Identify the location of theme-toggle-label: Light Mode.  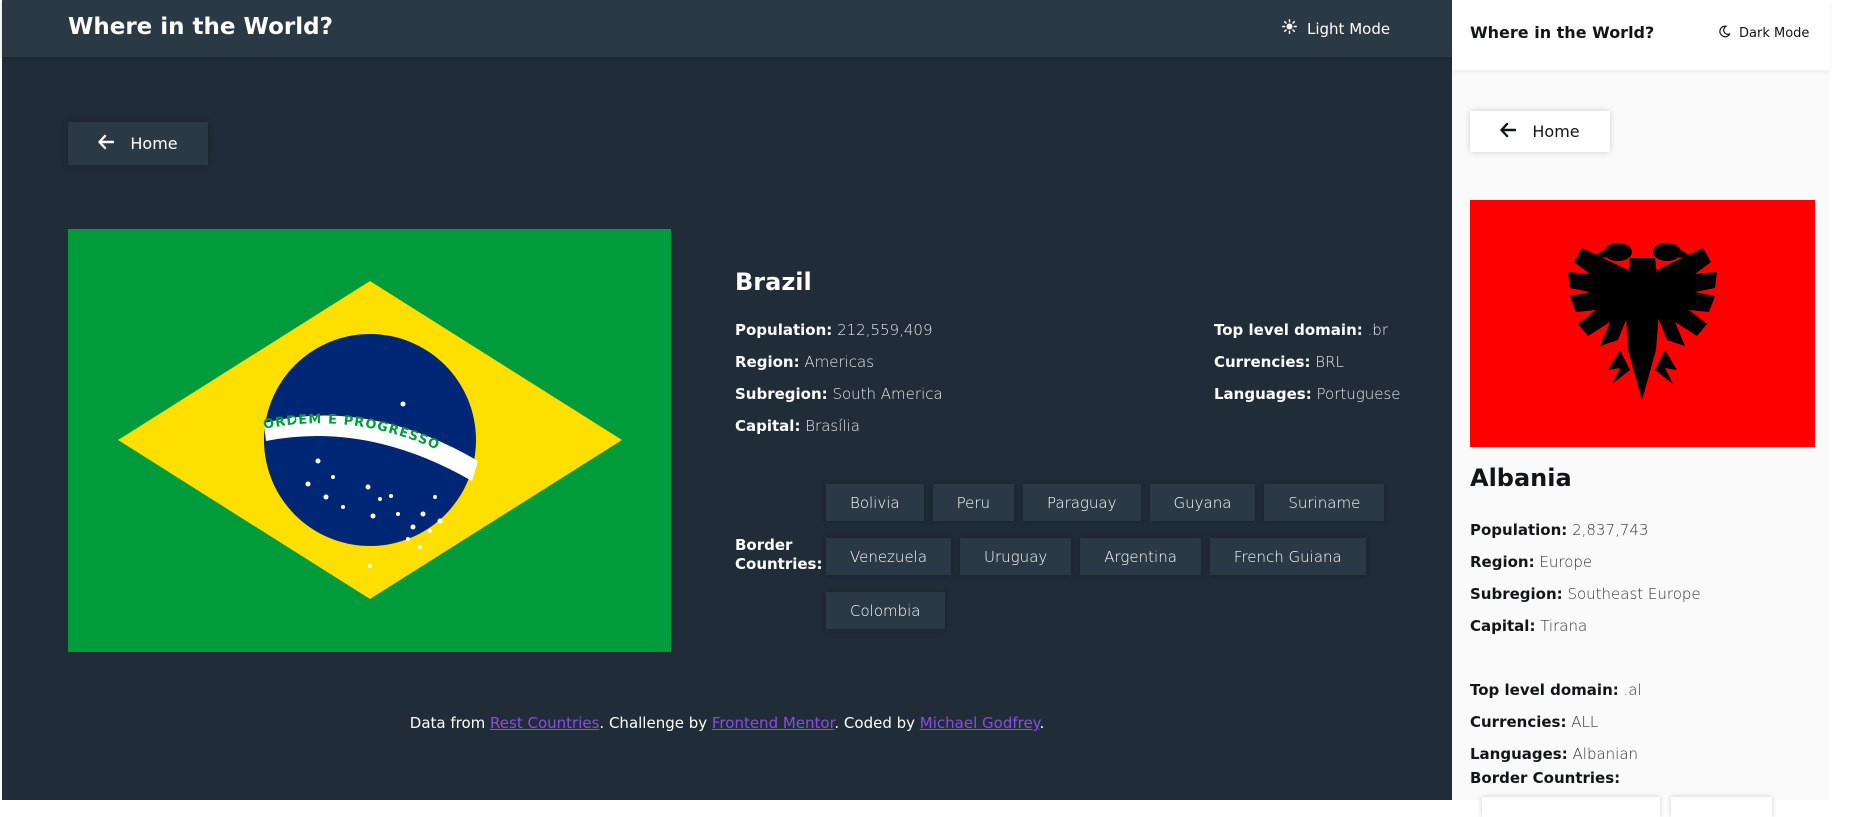
(1349, 28).